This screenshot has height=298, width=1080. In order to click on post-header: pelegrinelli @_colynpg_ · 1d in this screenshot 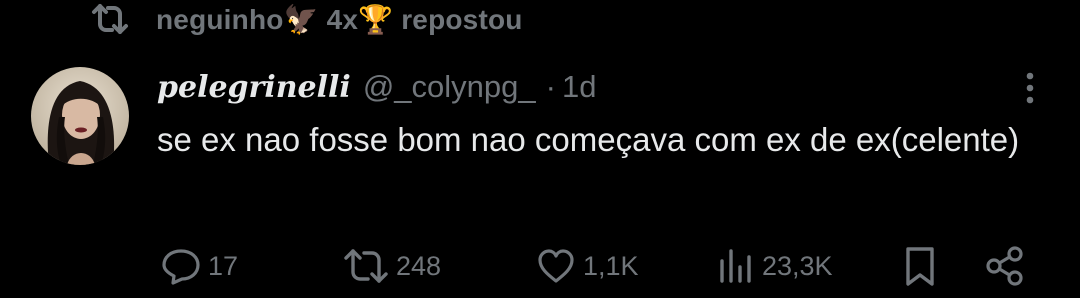, I will do `click(376, 87)`.